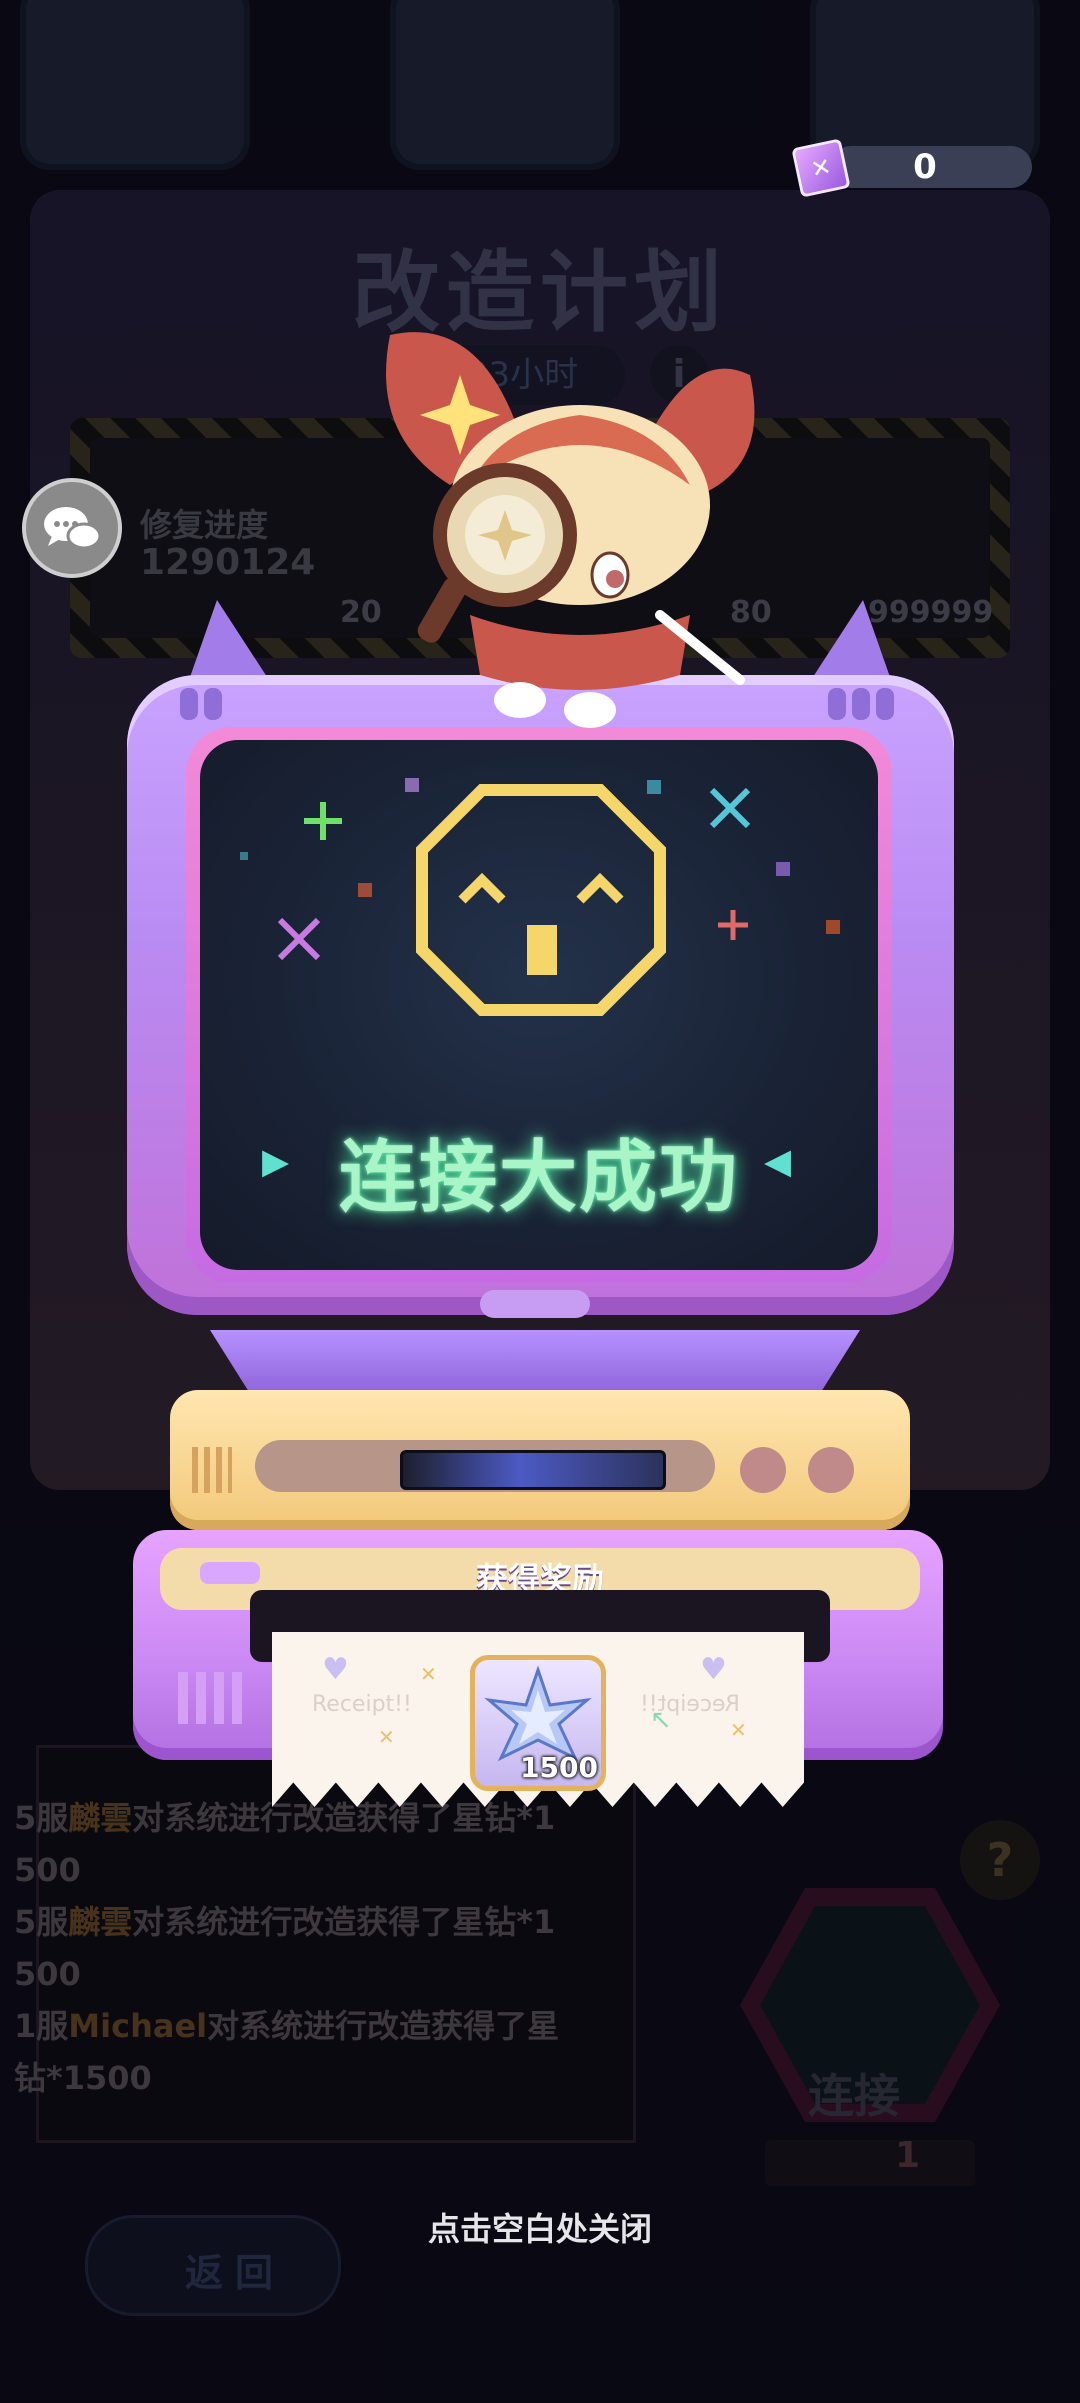  Describe the element at coordinates (230, 1573) in the screenshot. I see `printer-tab` at that location.